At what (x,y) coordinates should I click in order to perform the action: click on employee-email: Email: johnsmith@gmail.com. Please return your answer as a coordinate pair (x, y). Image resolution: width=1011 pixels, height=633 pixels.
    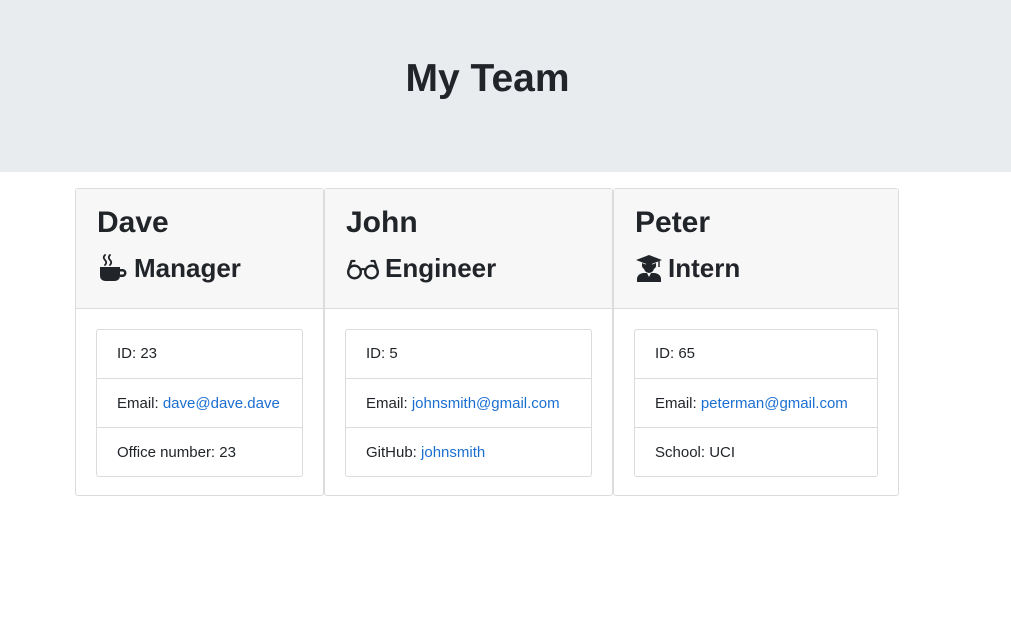
    Looking at the image, I should click on (468, 402).